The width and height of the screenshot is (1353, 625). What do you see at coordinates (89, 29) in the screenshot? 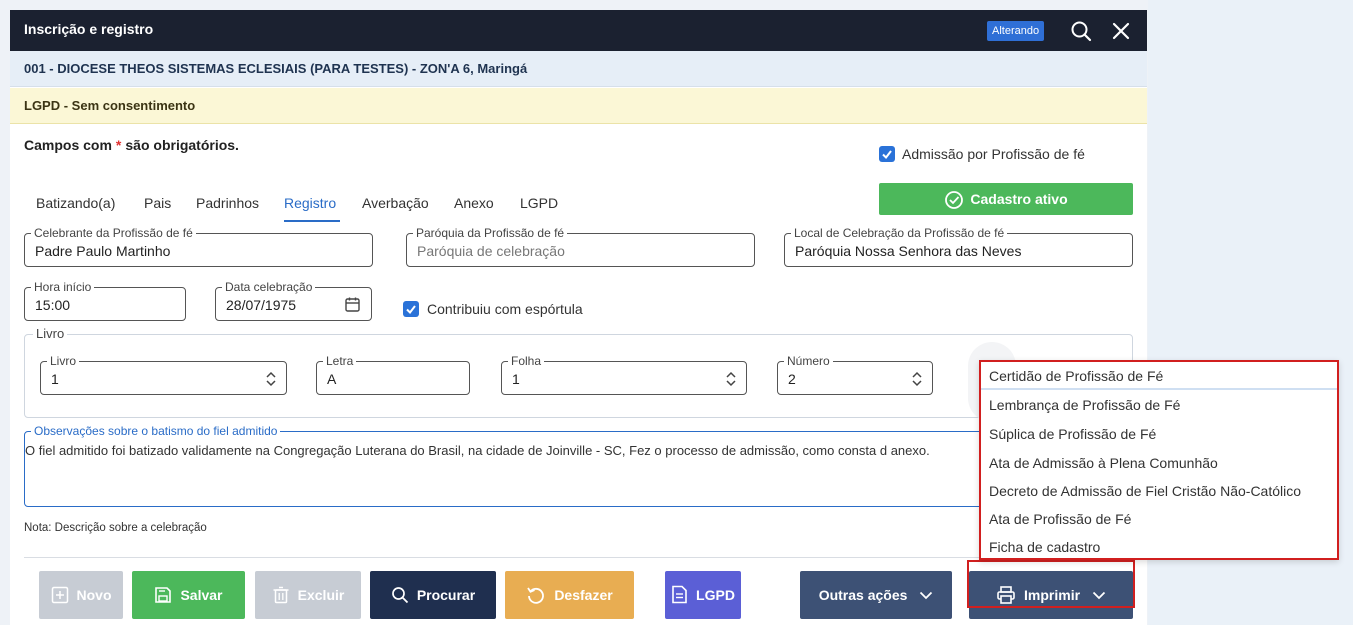
I see `window-title: Inscrição e registro` at bounding box center [89, 29].